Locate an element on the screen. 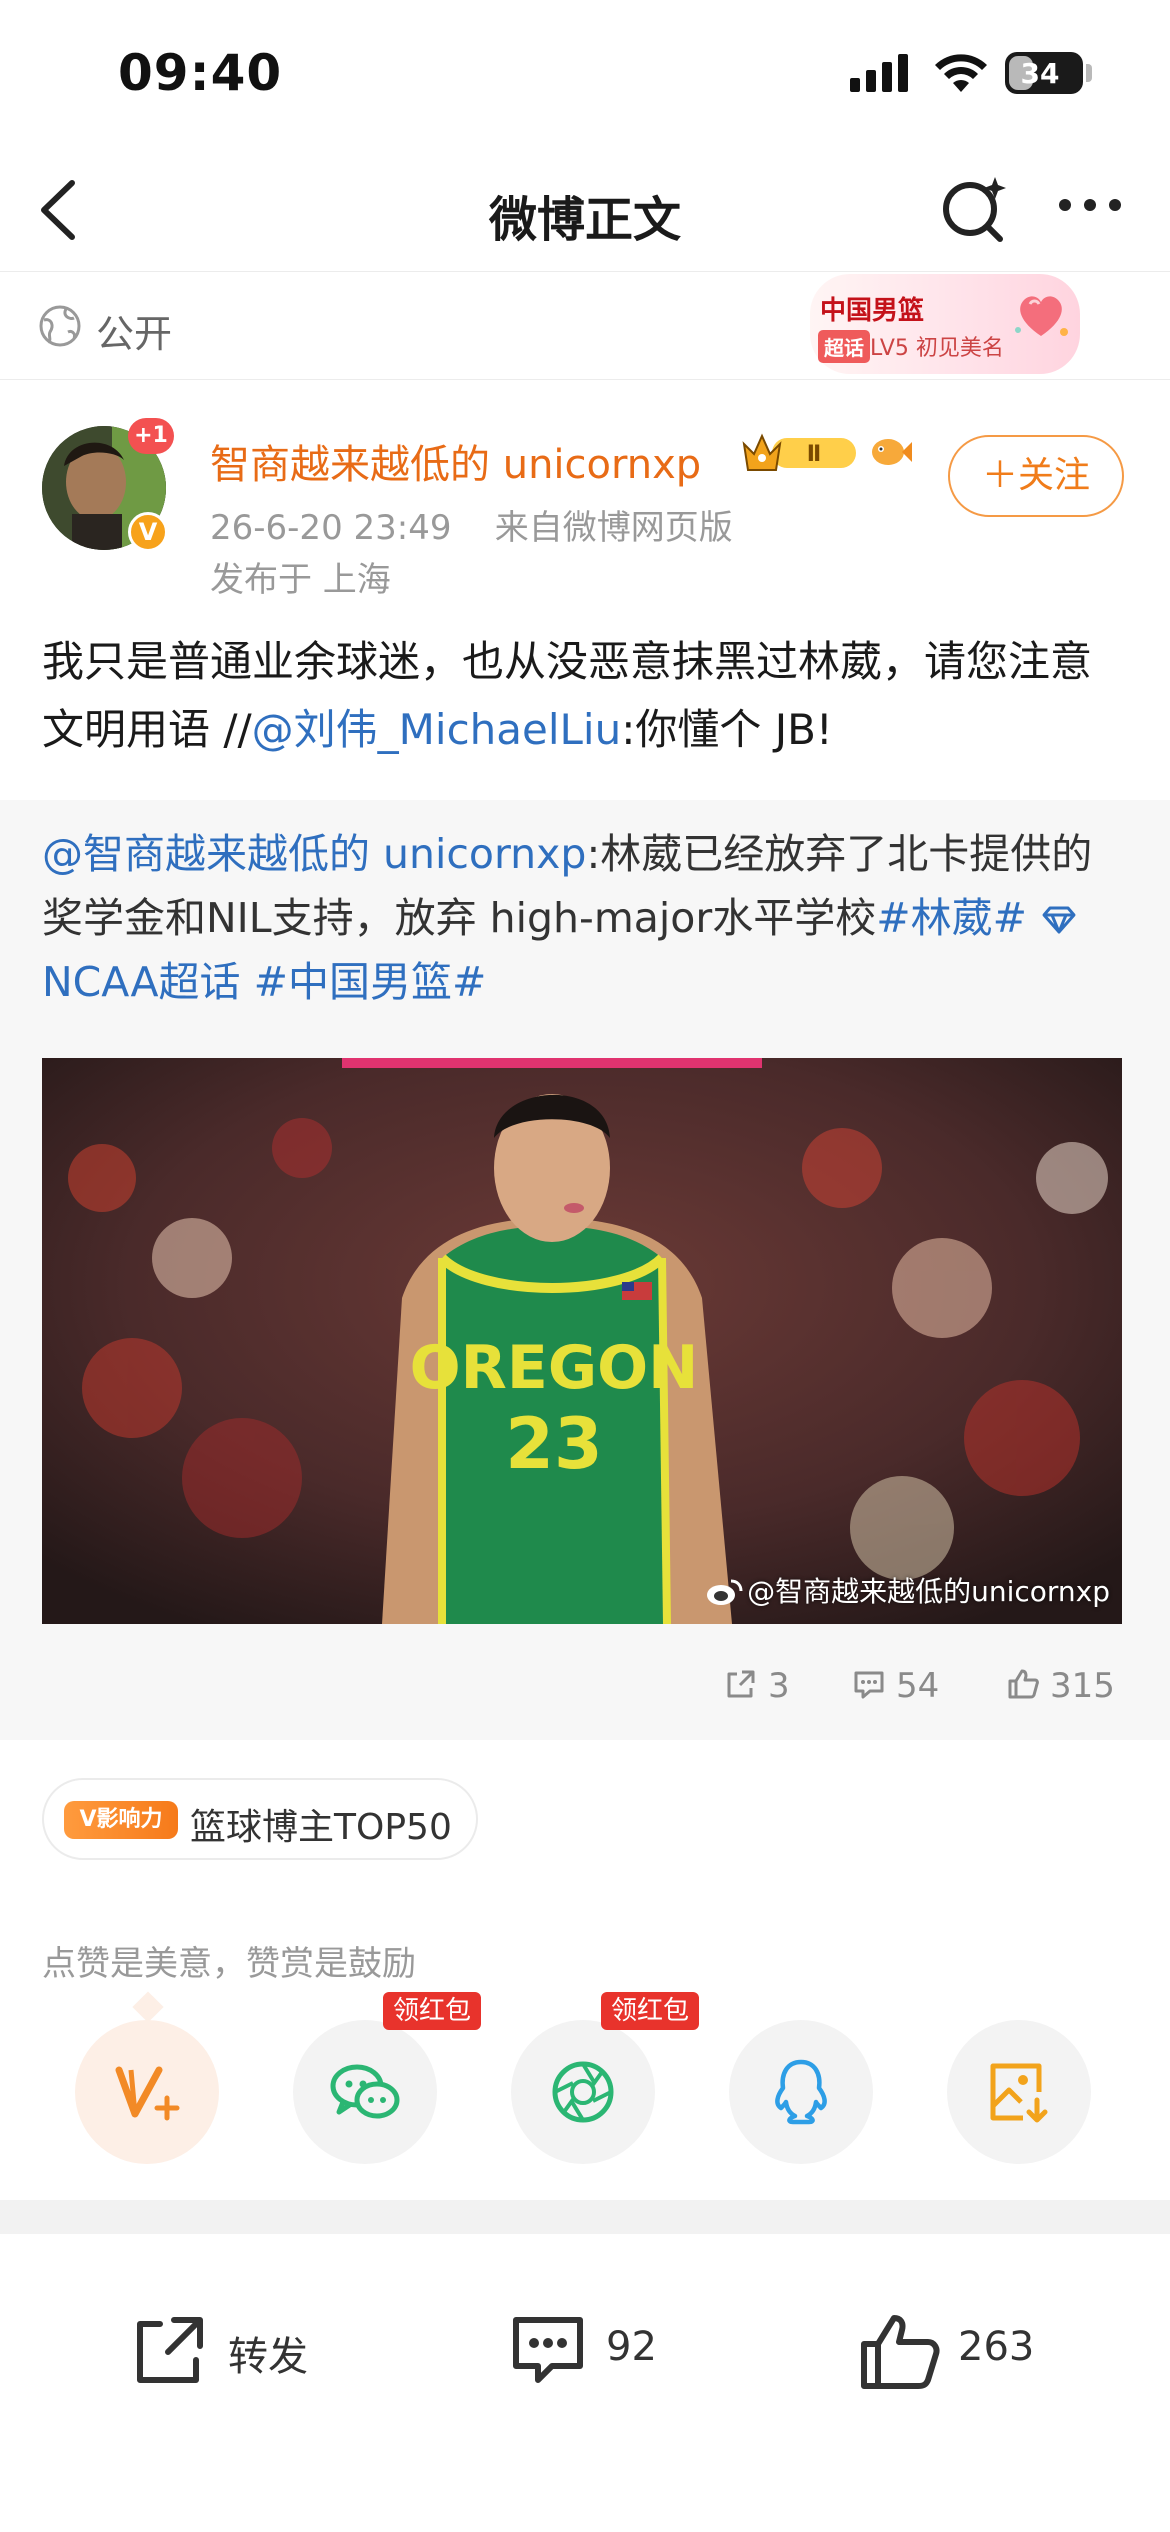 This screenshot has height=2532, width=1170. bottom-action-bar: 转发 92 263 is located at coordinates (585, 2396).